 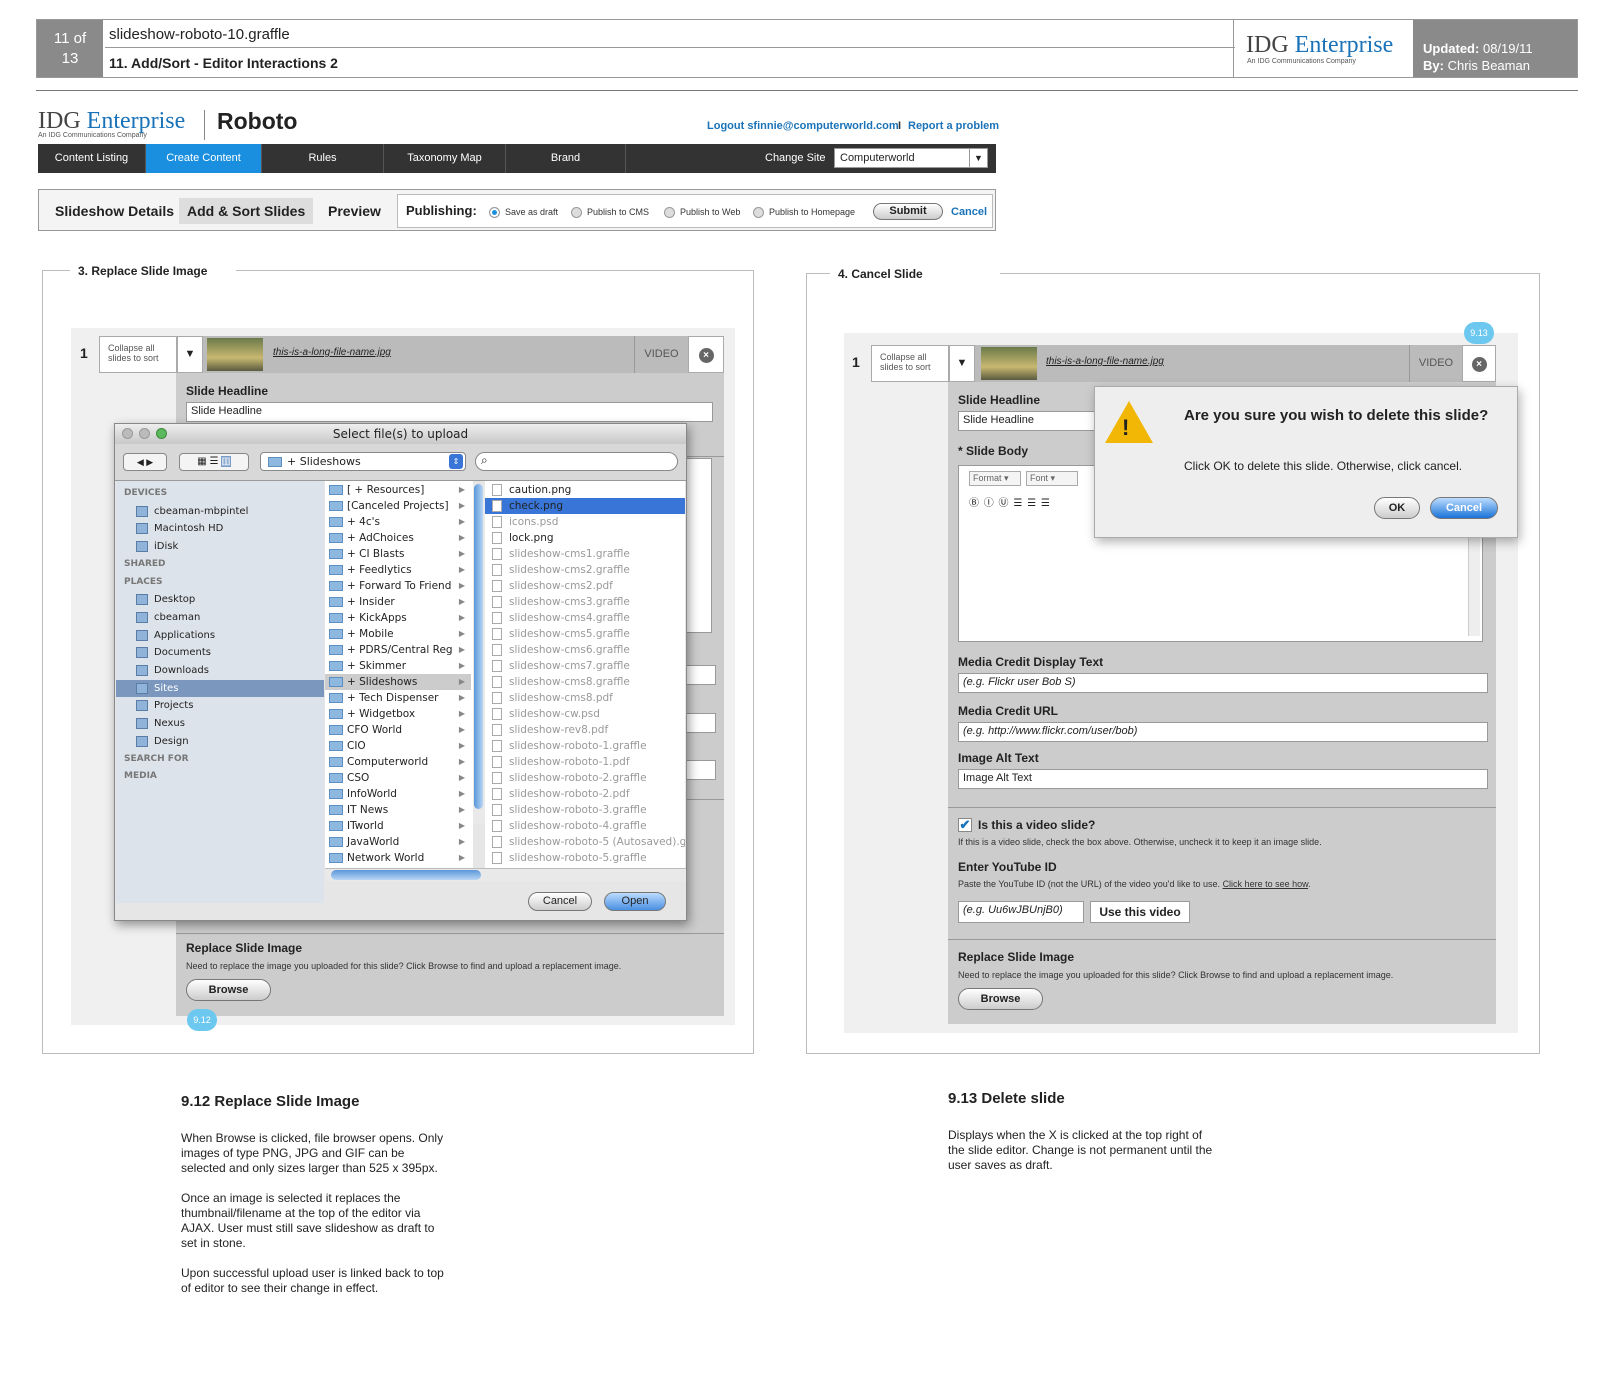 I want to click on folder-item: + KickApps ▶, so click(x=398, y=618).